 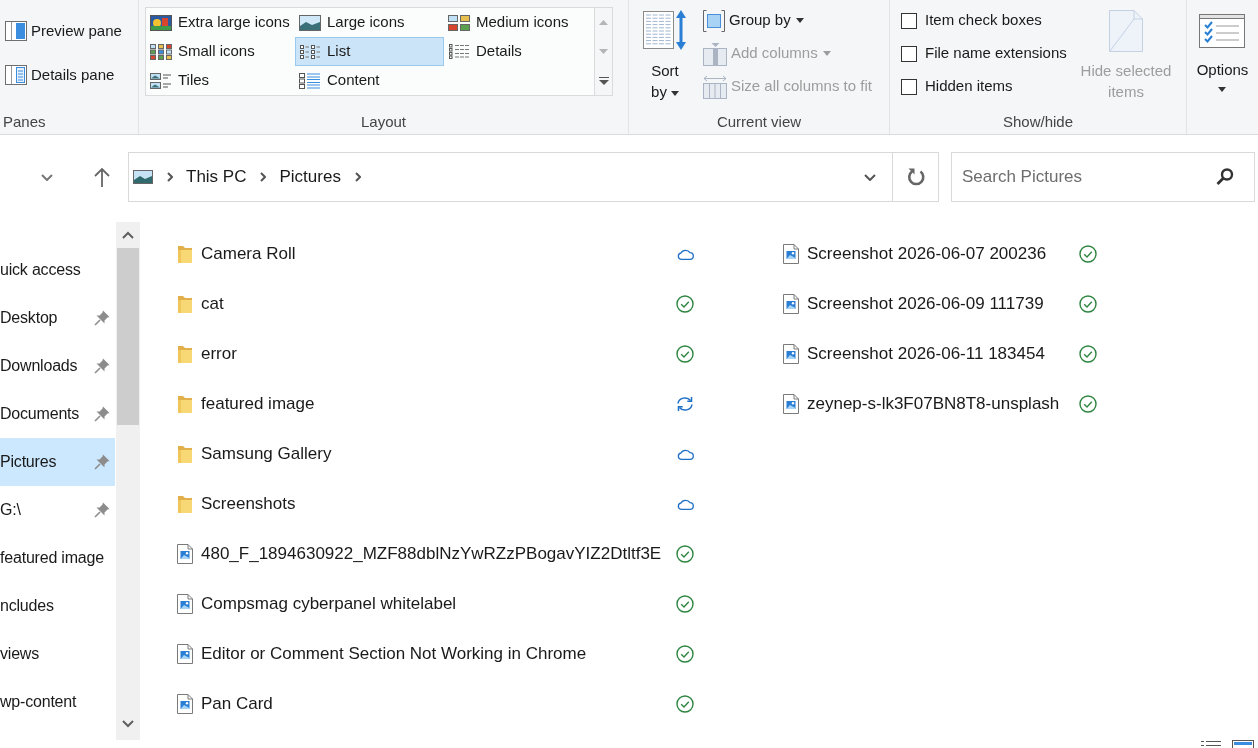 I want to click on address-bar: This PC Pictures, so click(x=533, y=177).